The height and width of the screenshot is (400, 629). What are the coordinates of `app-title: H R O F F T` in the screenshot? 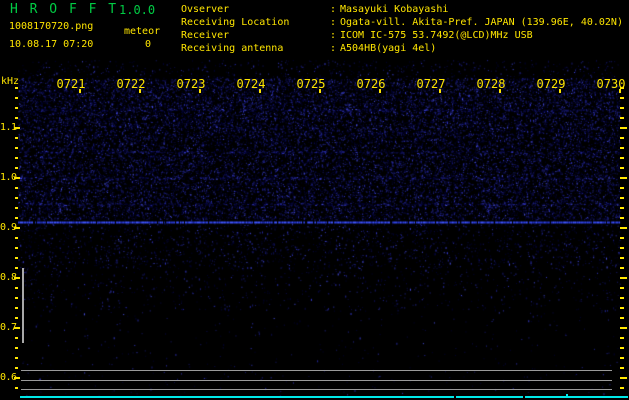 It's located at (64, 9).